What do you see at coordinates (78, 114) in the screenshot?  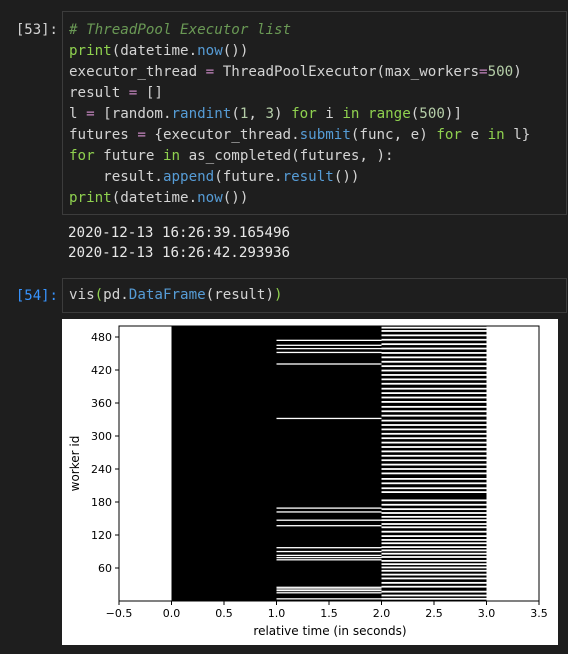 I see `code-token: l` at bounding box center [78, 114].